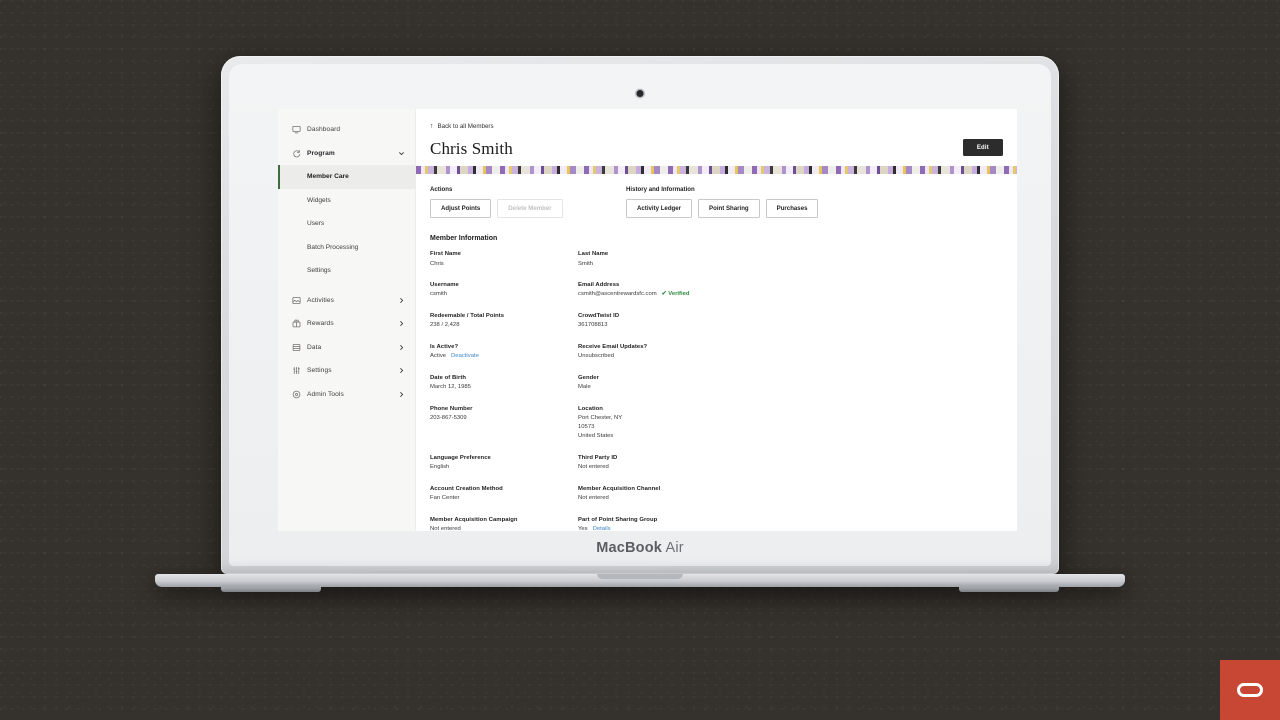  I want to click on back-to-all-members-link: ↑ Back to all Members, so click(723, 126).